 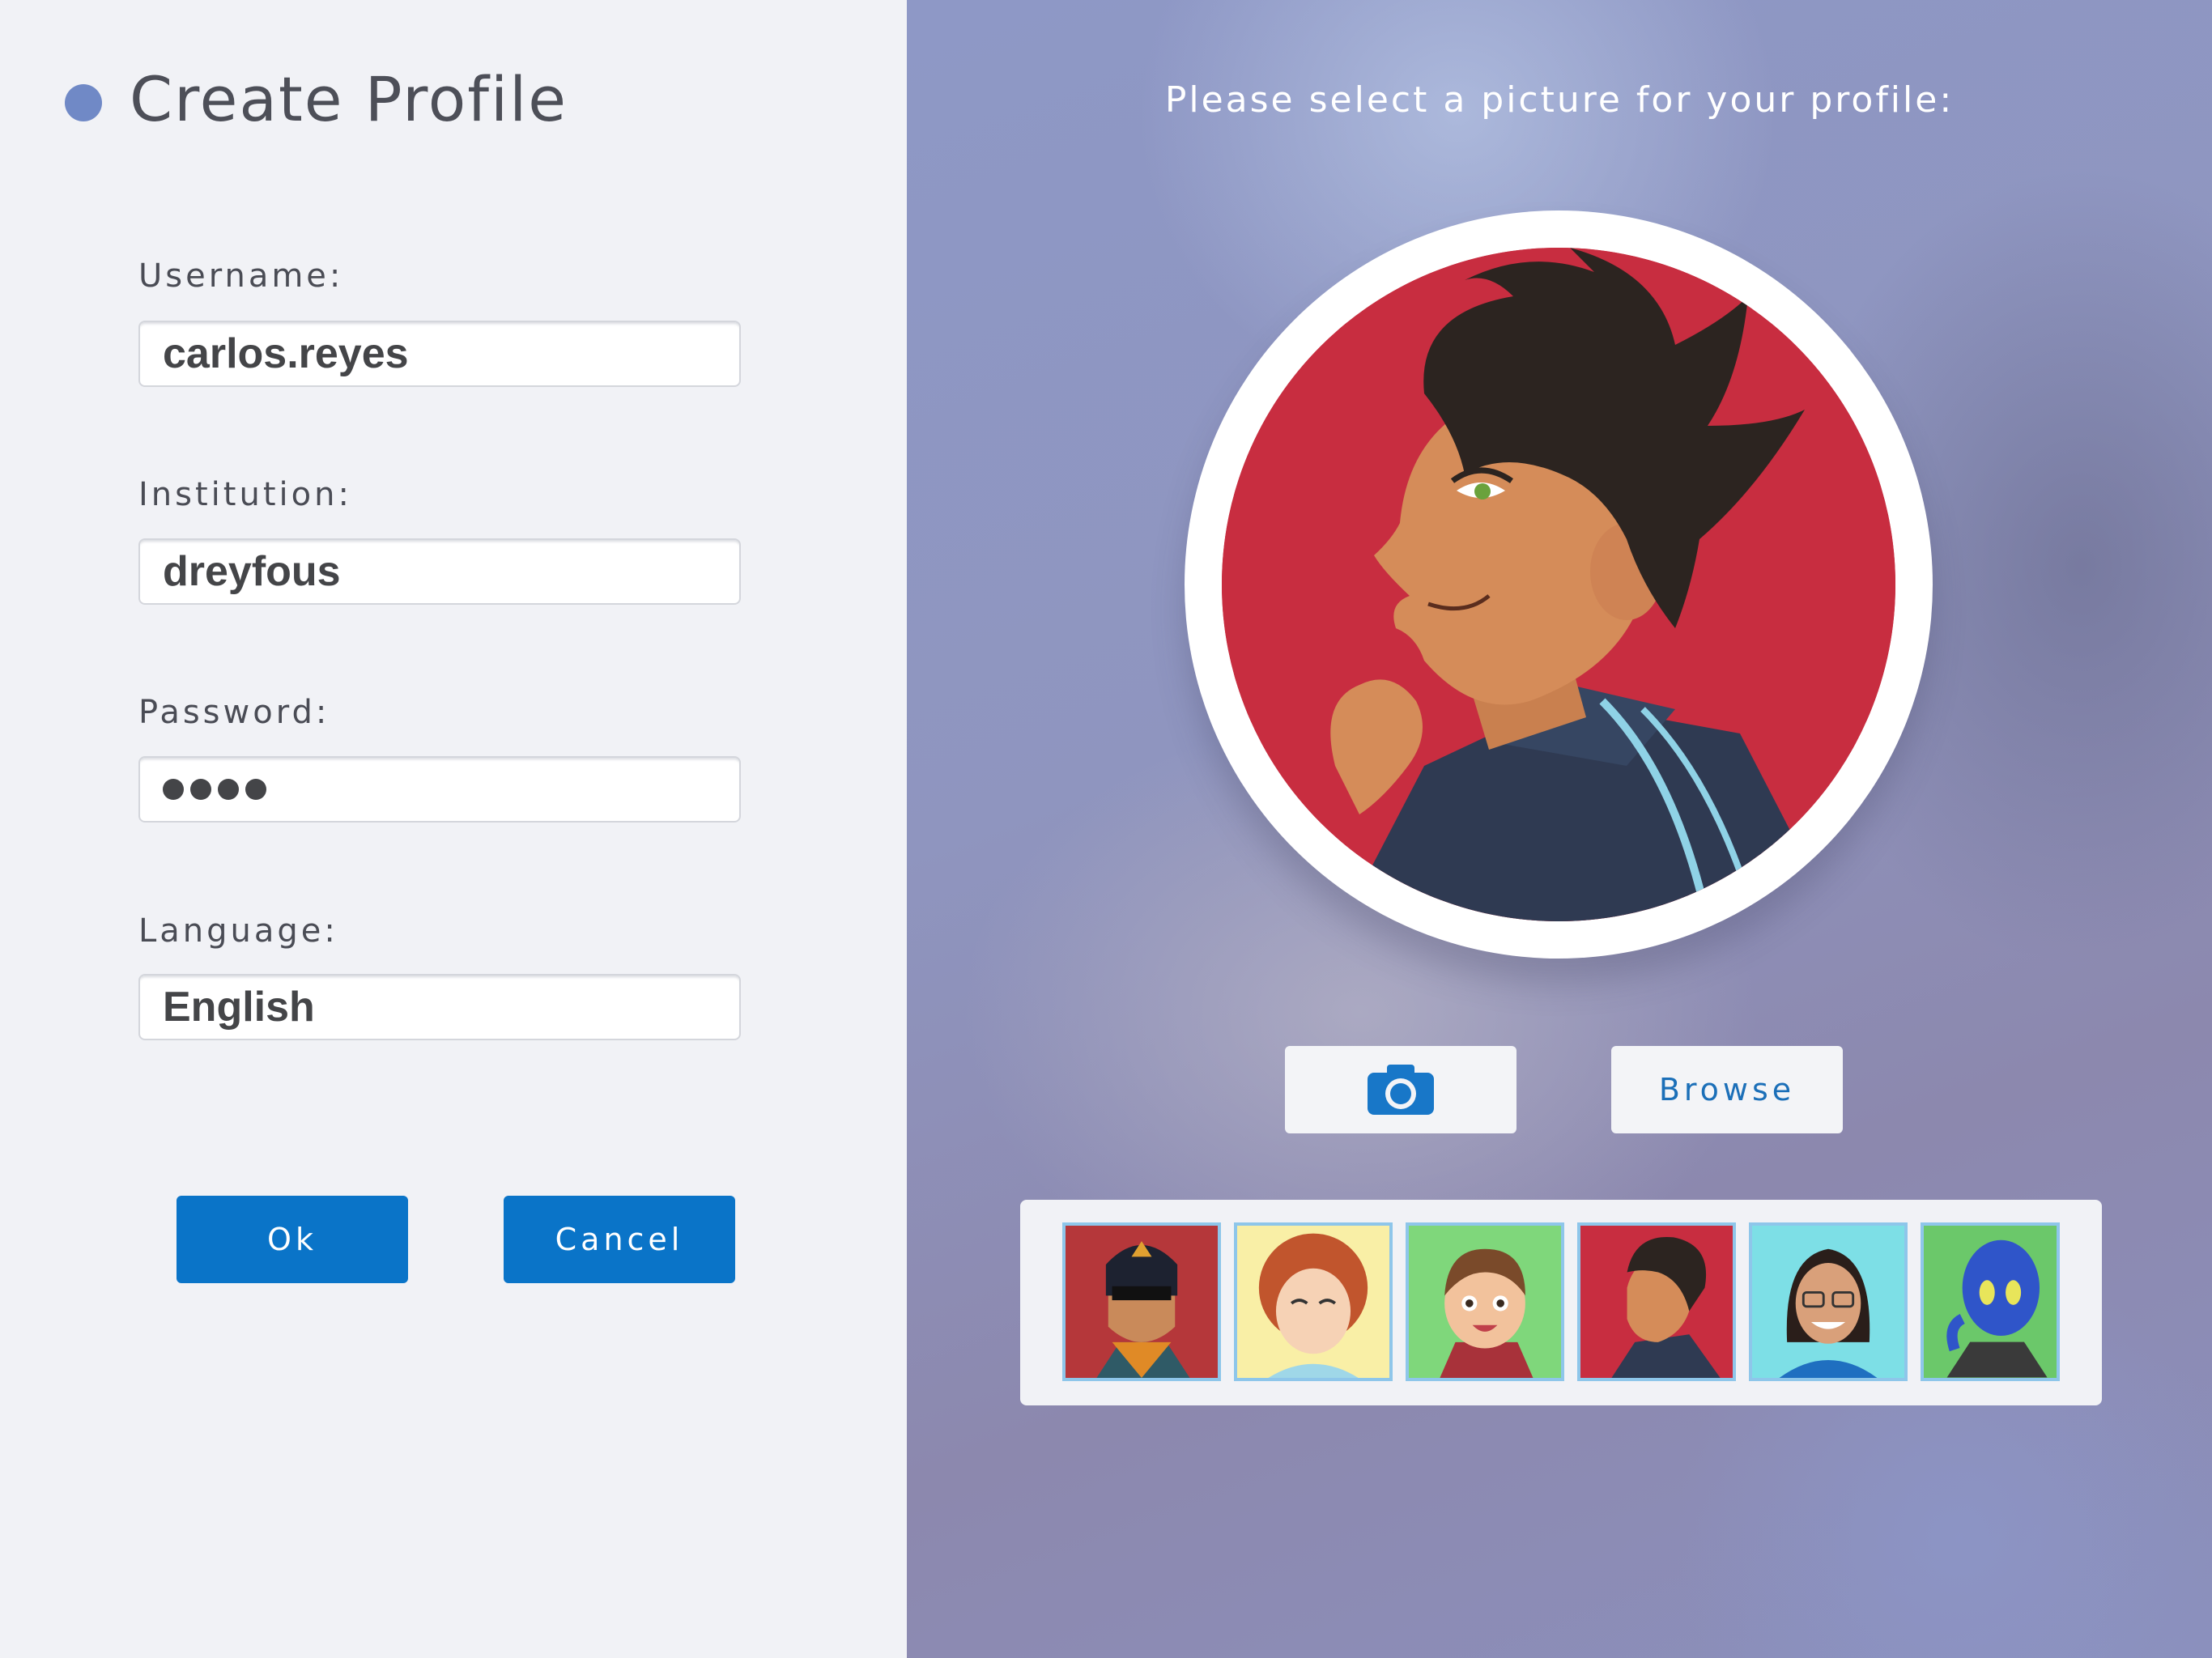 What do you see at coordinates (239, 1007) in the screenshot?
I see `language-value: English` at bounding box center [239, 1007].